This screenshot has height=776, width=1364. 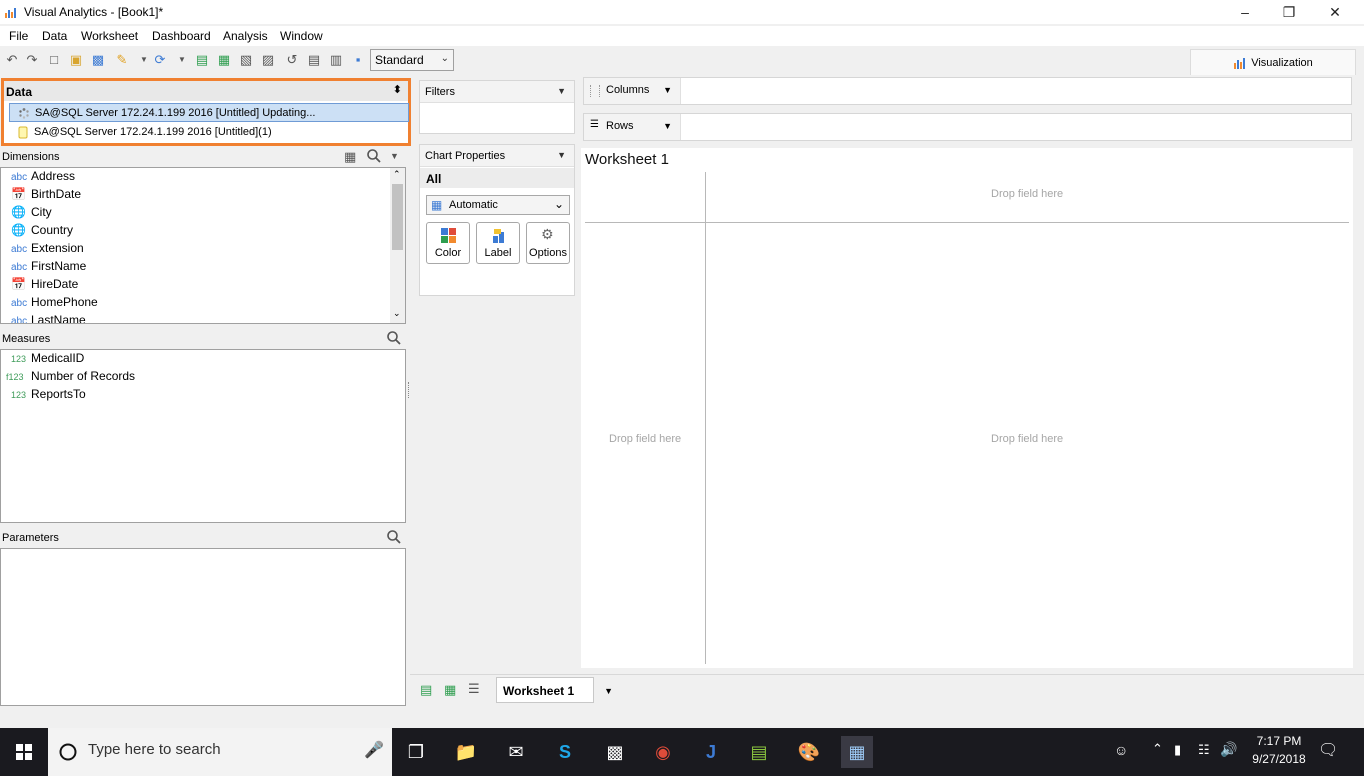 I want to click on menu-analysis: Analysis, so click(x=245, y=36).